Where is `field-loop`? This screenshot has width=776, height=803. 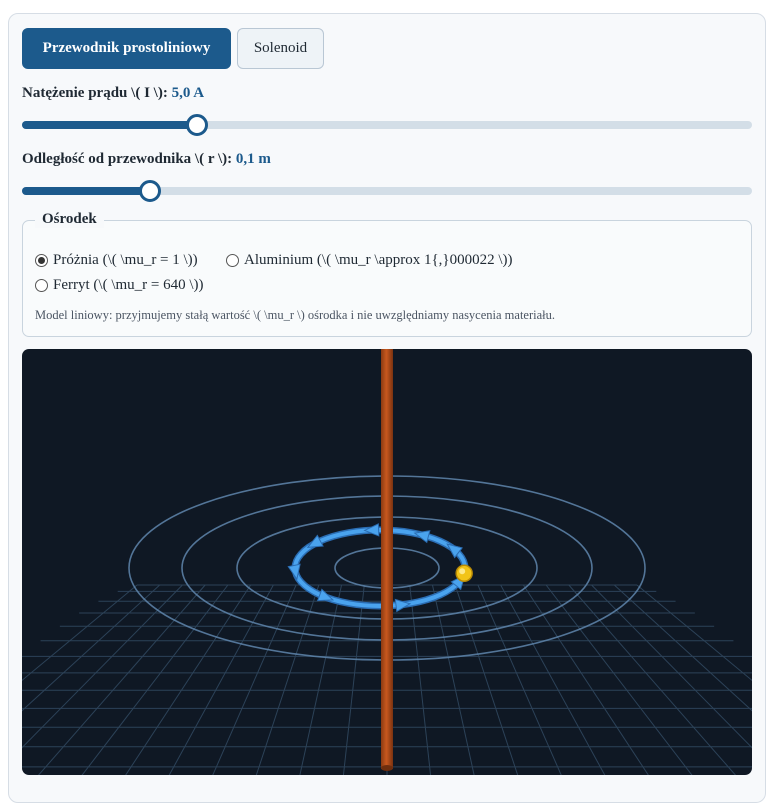
field-loop is located at coordinates (378, 568).